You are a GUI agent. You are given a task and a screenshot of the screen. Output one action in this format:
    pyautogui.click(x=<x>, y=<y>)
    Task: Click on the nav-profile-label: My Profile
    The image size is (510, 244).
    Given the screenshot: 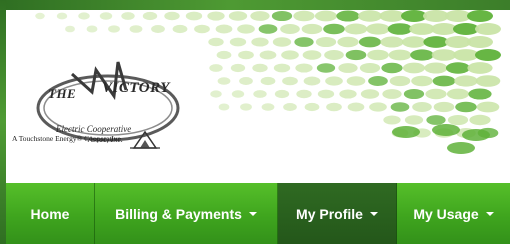 What is the action you would take?
    pyautogui.click(x=329, y=213)
    